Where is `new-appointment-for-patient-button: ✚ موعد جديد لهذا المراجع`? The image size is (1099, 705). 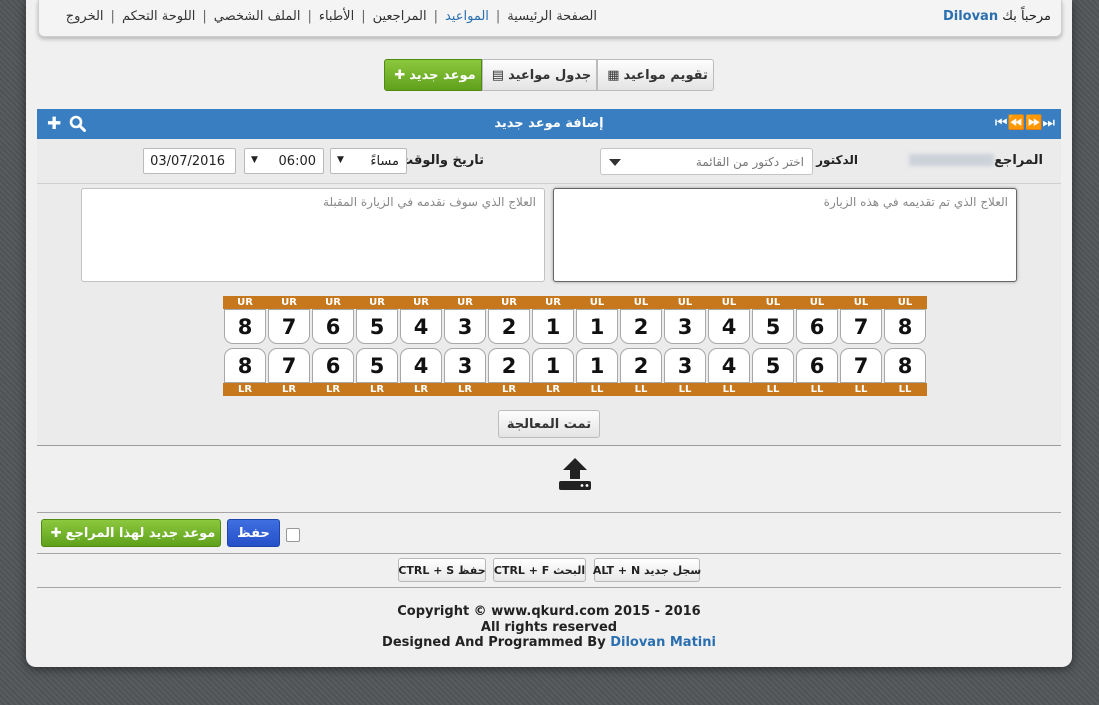
new-appointment-for-patient-button: ✚ موعد جديد لهذا المراجع is located at coordinates (131, 533).